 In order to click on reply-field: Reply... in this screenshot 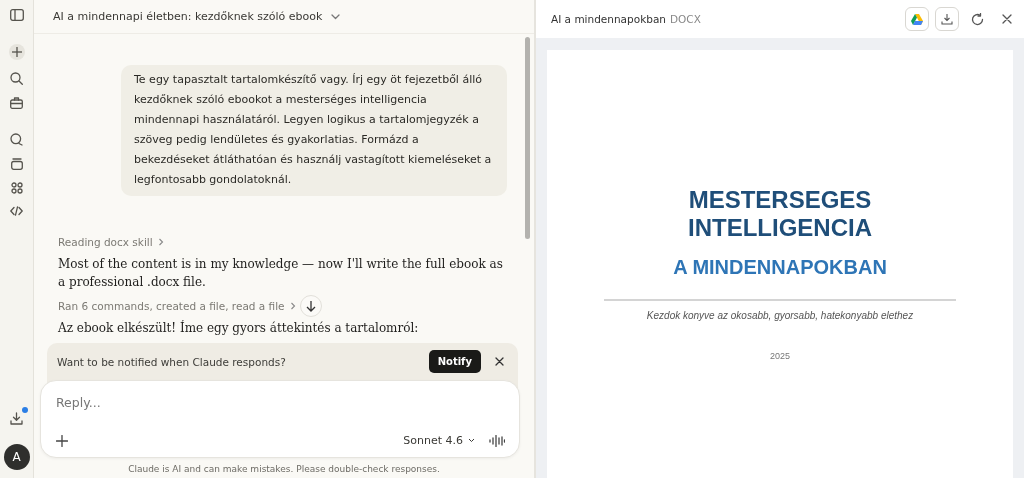, I will do `click(156, 402)`.